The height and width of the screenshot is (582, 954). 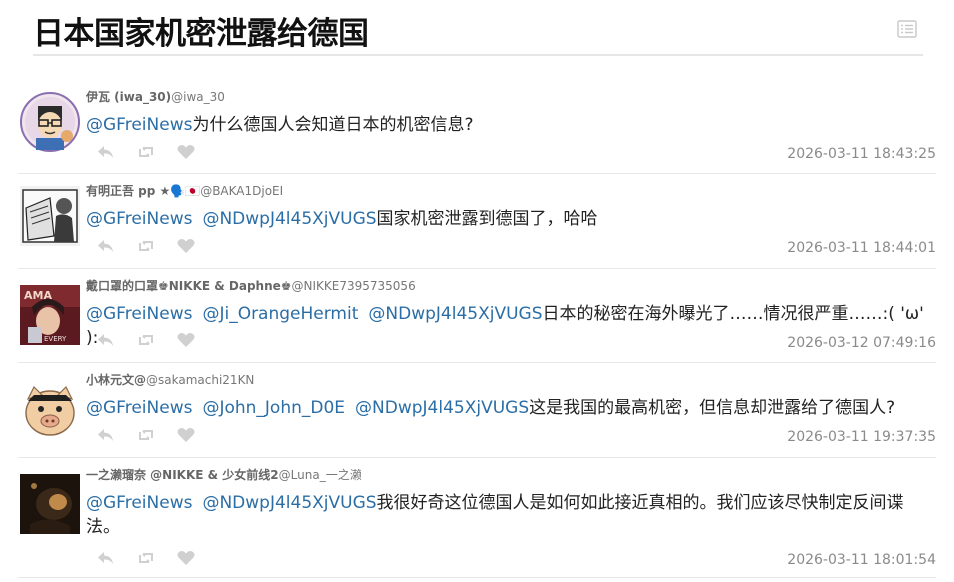 I want to click on tweet-author: 戴口罩的口罩♚NIKKE & Daphne♚, so click(x=189, y=286).